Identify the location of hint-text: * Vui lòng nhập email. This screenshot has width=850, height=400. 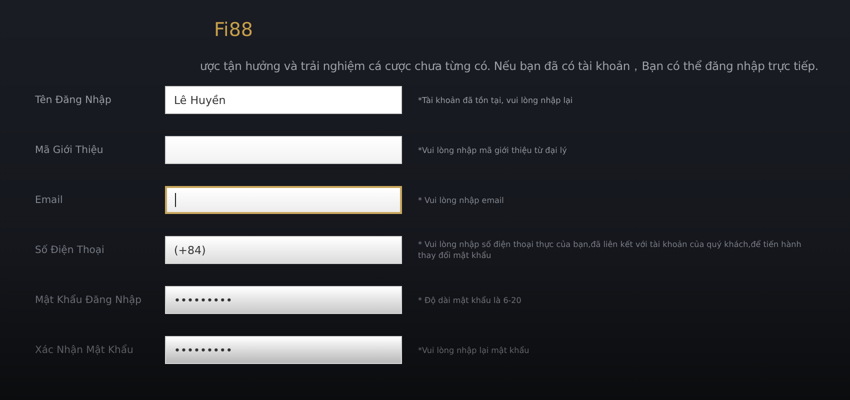
(461, 200).